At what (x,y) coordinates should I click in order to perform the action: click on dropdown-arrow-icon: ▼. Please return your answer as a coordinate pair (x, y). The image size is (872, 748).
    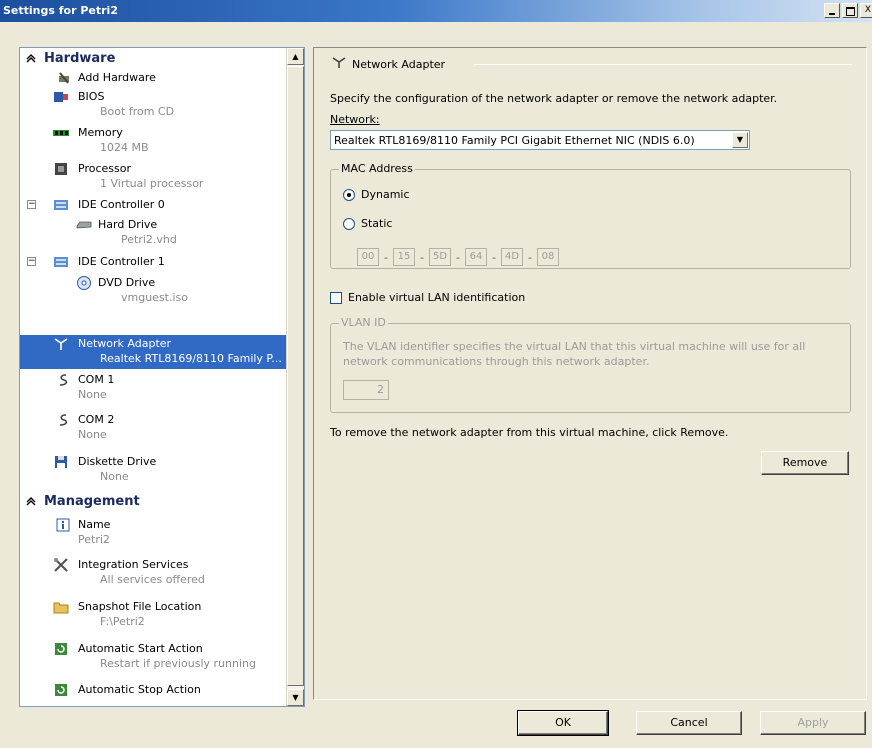
    Looking at the image, I should click on (740, 140).